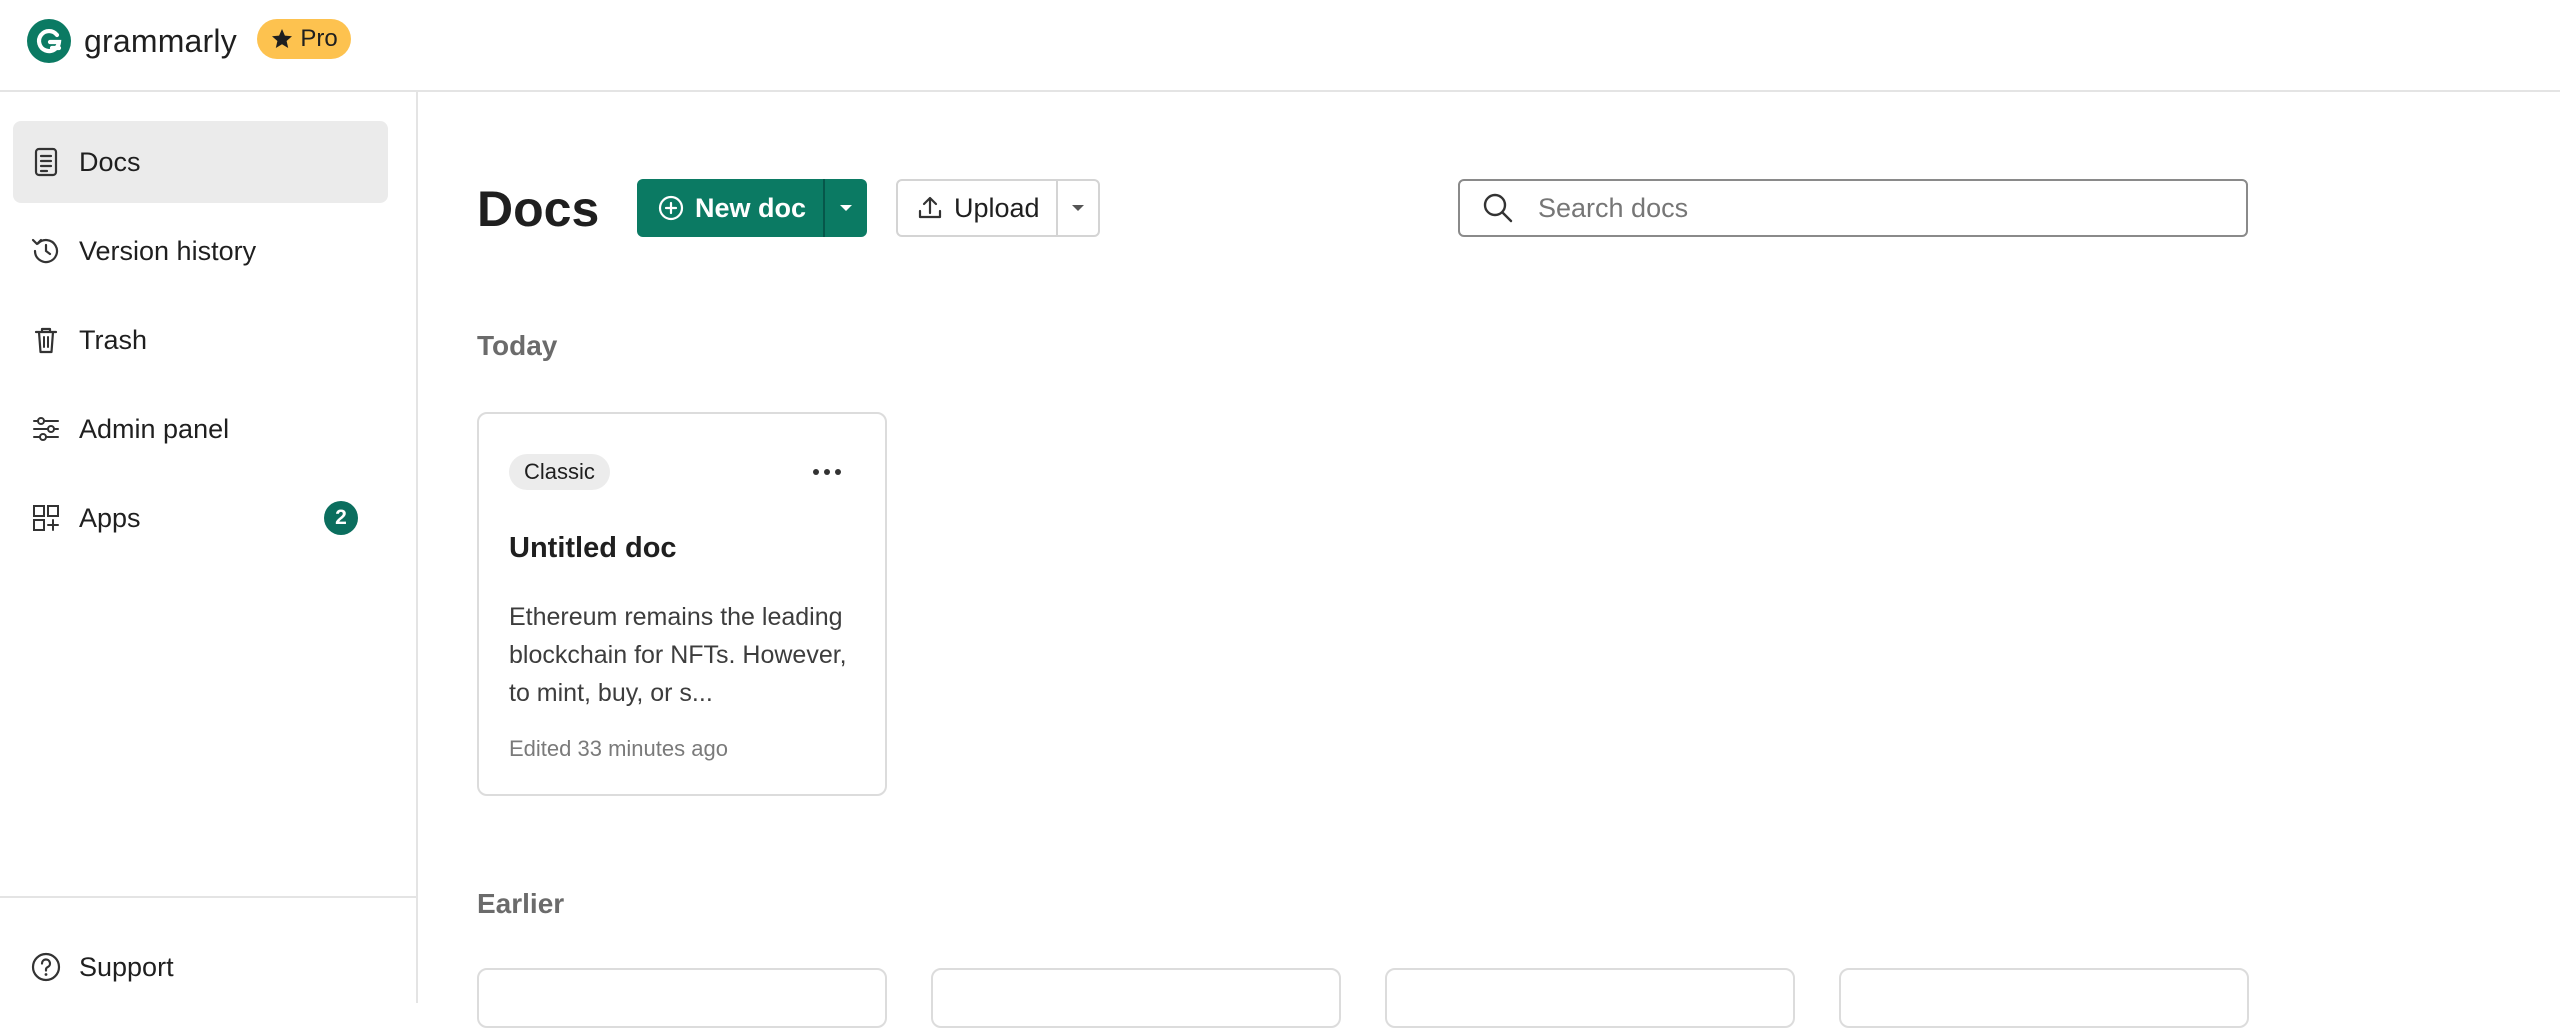 This screenshot has width=2560, height=1028. I want to click on star-icon, so click(282, 38).